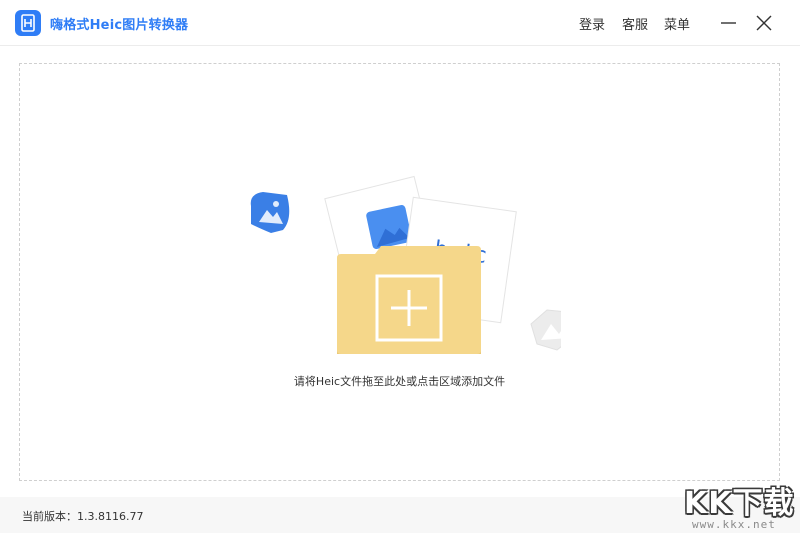  Describe the element at coordinates (635, 23) in the screenshot. I see `support-link: 客服` at that location.